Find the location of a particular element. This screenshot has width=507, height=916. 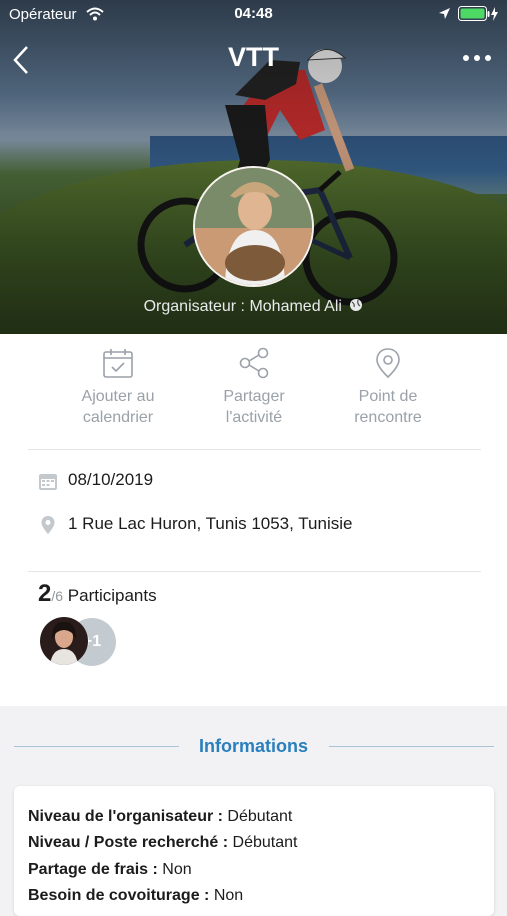

status-bar: Opérateur 04:48 is located at coordinates (253, 14).